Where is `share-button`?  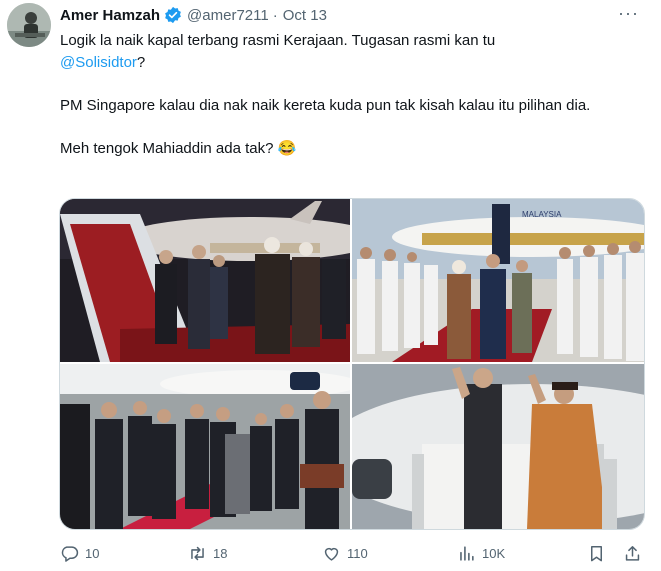
share-button is located at coordinates (632, 553).